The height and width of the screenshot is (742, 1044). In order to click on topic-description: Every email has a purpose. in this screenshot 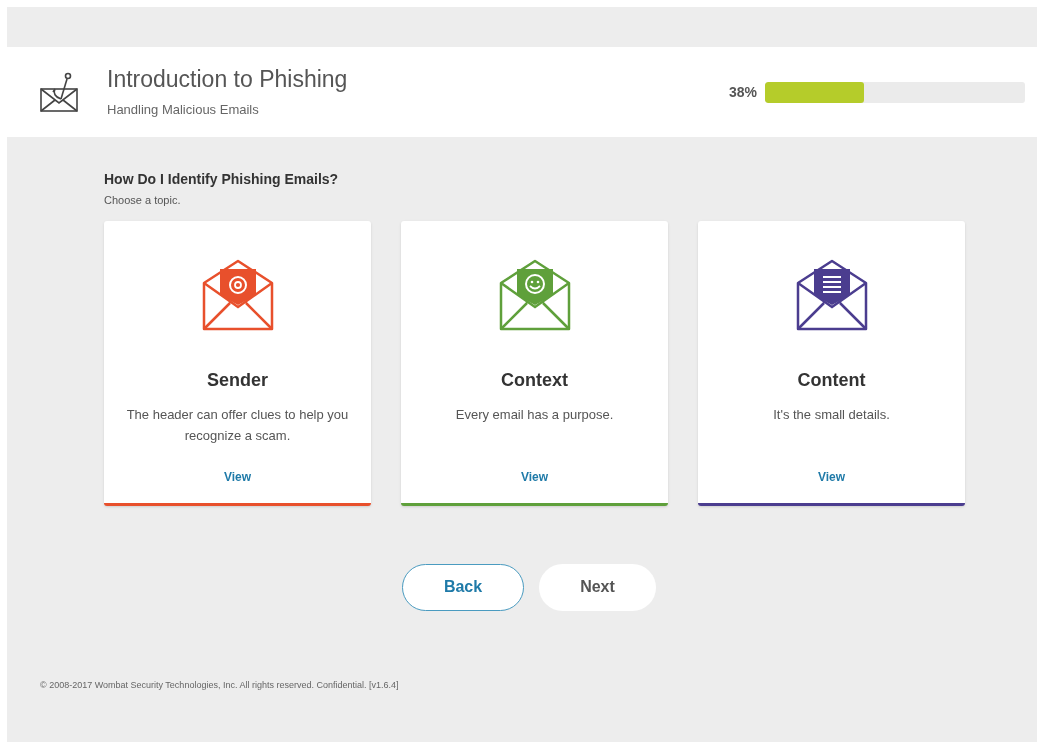, I will do `click(534, 414)`.